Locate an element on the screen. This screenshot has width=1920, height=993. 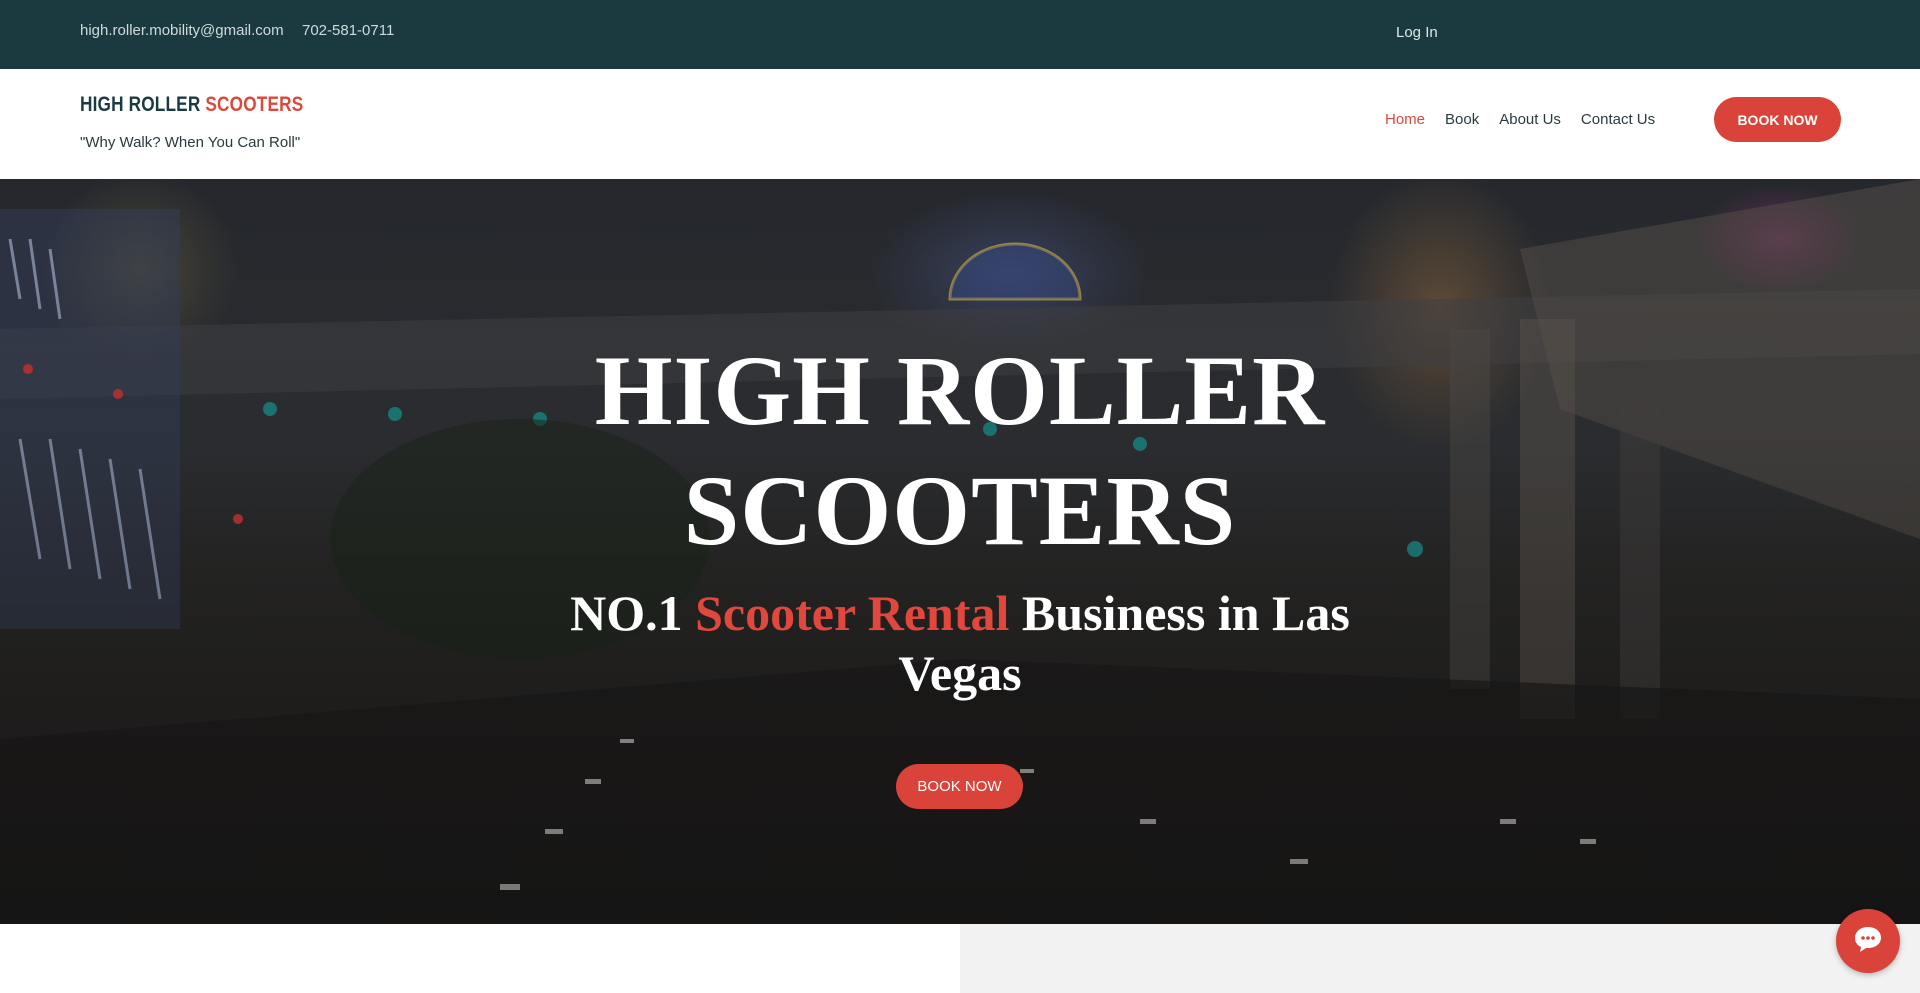
nav-item-home: Home is located at coordinates (1405, 119).